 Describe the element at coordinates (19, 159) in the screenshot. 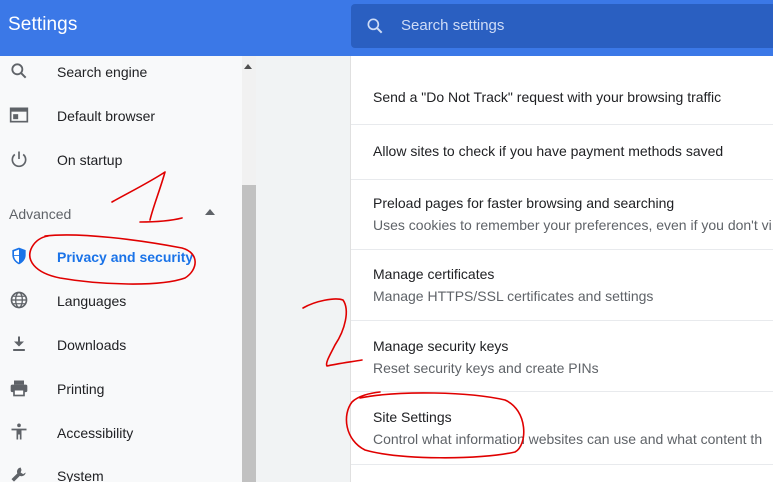

I see `power-icon` at that location.